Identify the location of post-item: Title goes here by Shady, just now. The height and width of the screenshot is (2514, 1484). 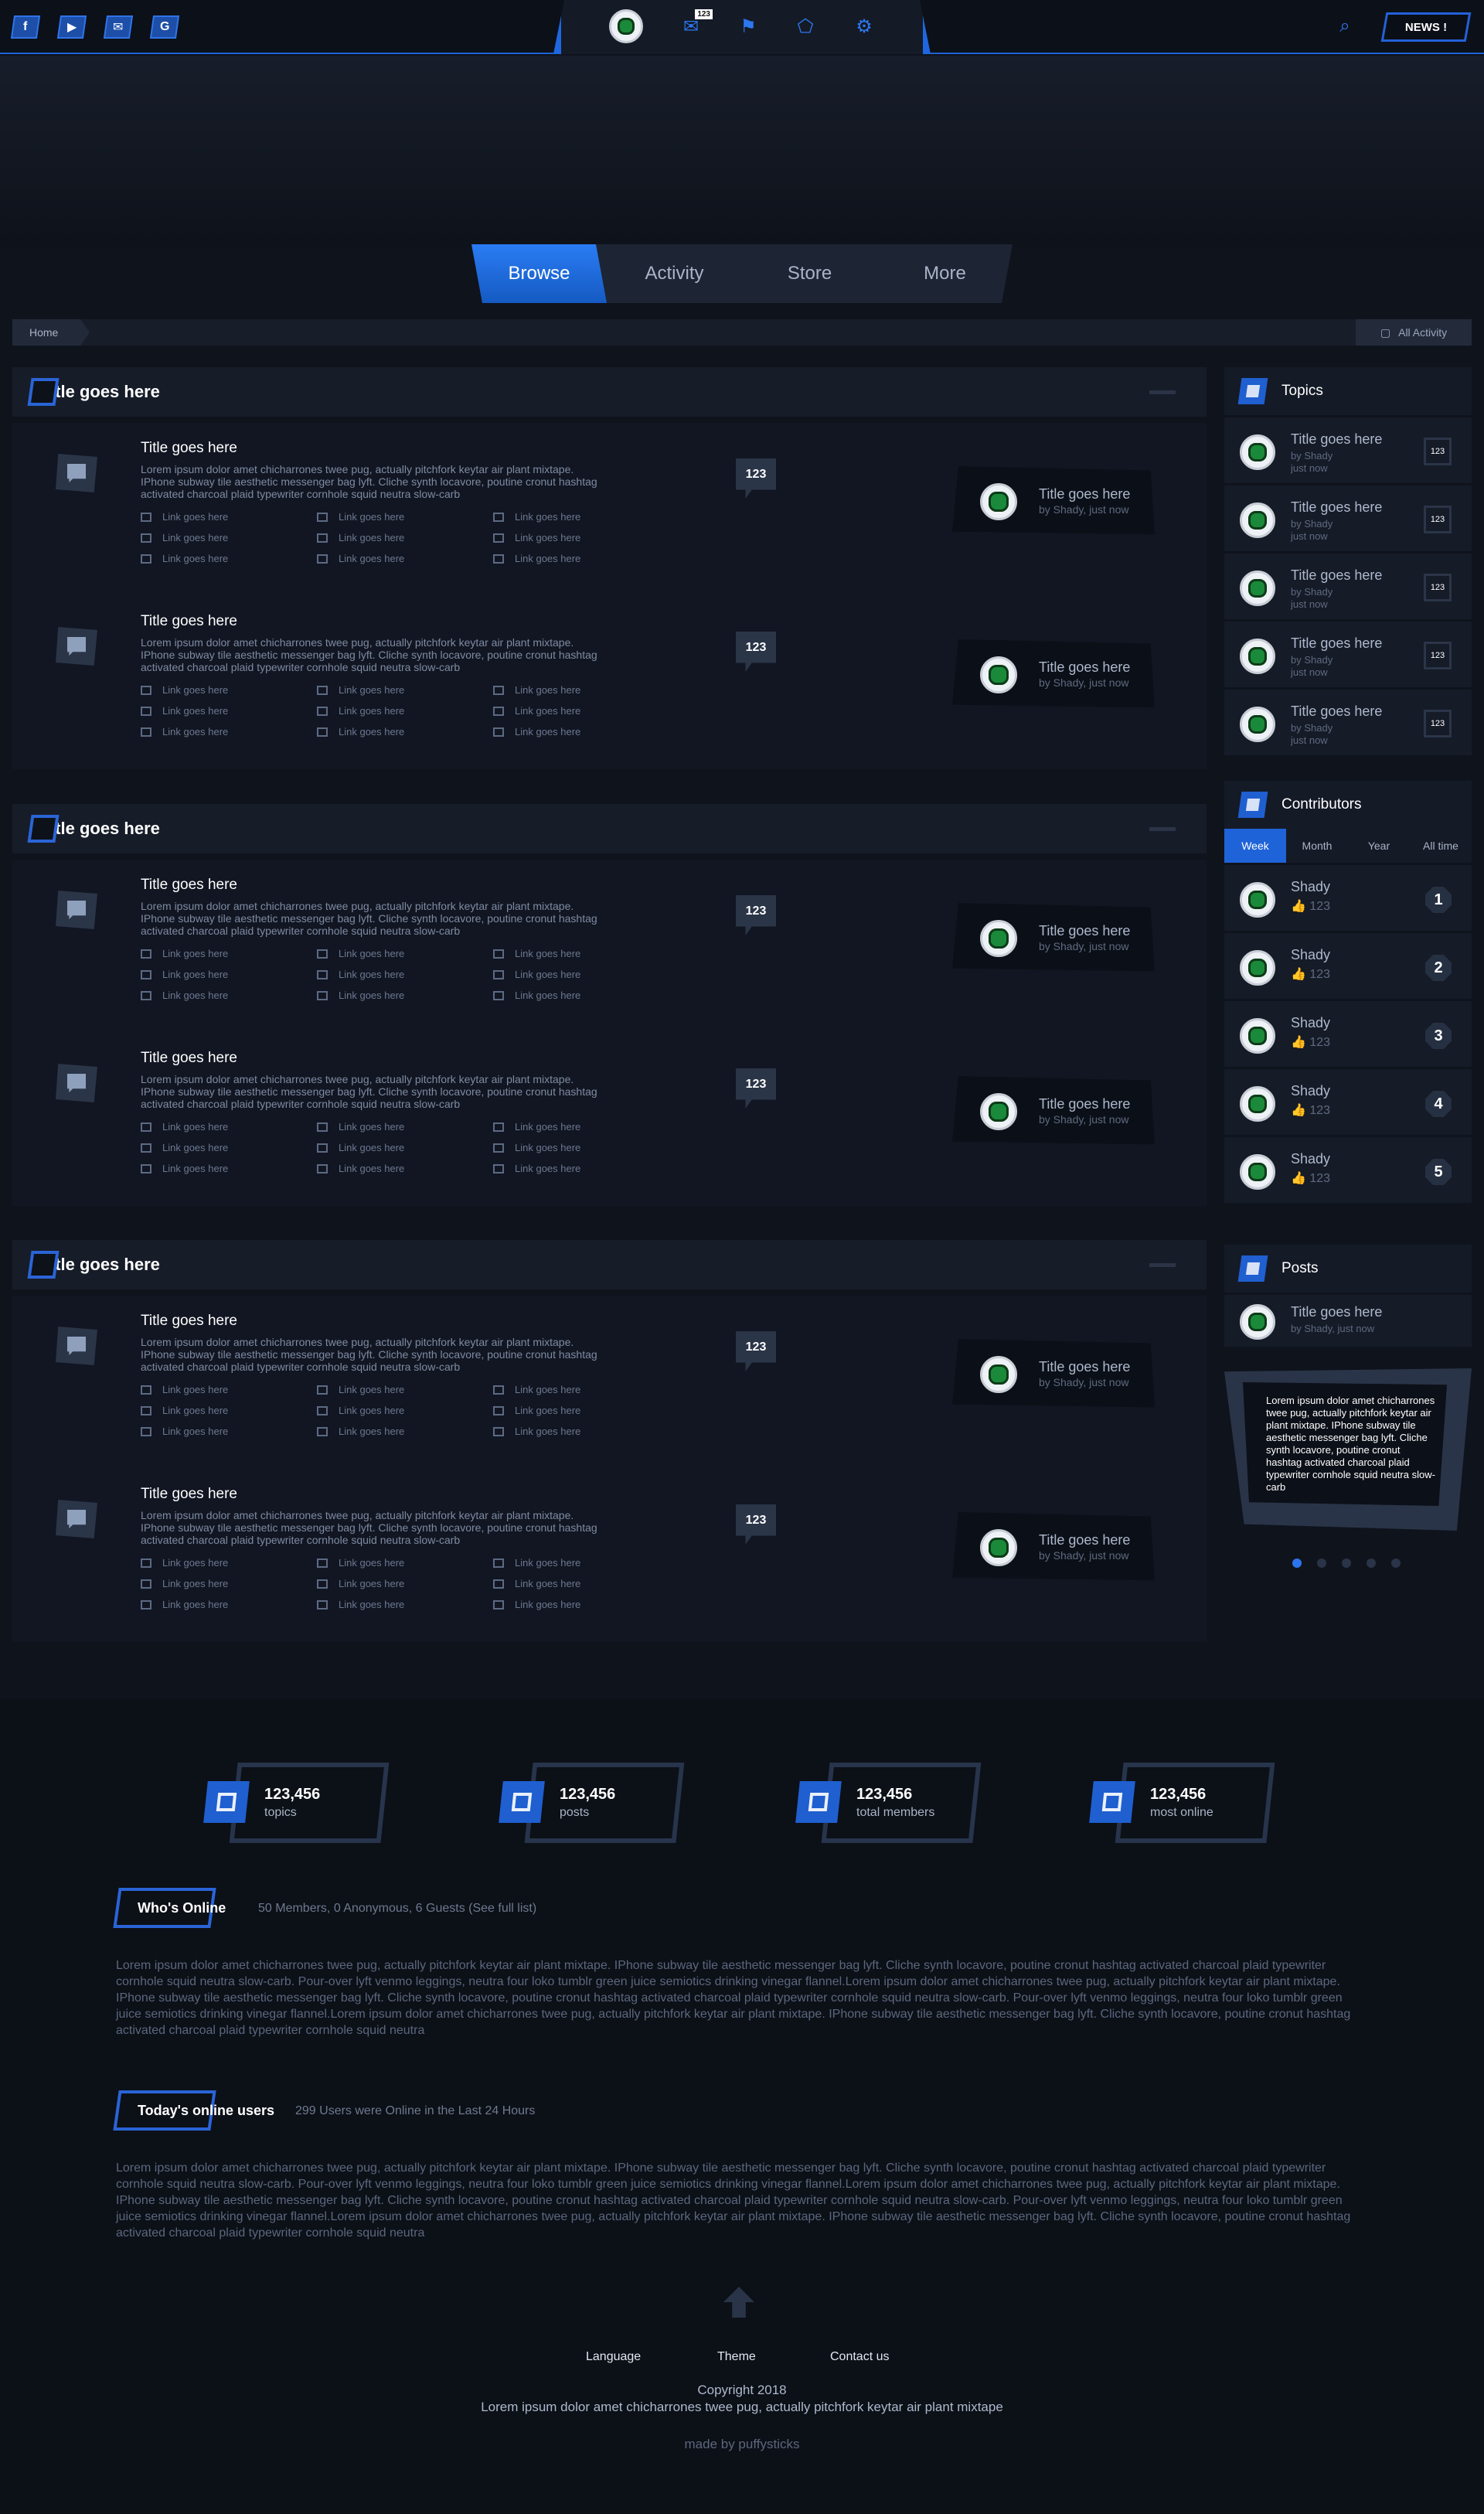
(1348, 1320).